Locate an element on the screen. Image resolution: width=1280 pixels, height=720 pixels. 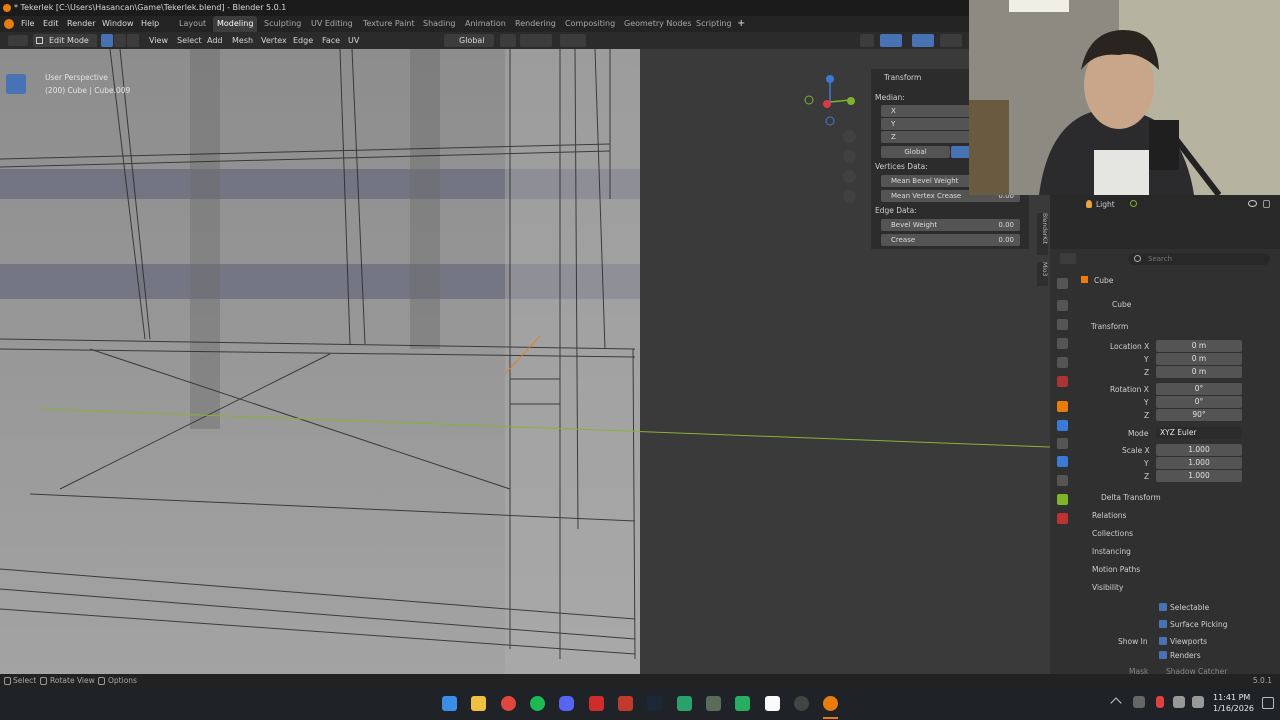
location-x-field: 0 m is located at coordinates (1199, 346).